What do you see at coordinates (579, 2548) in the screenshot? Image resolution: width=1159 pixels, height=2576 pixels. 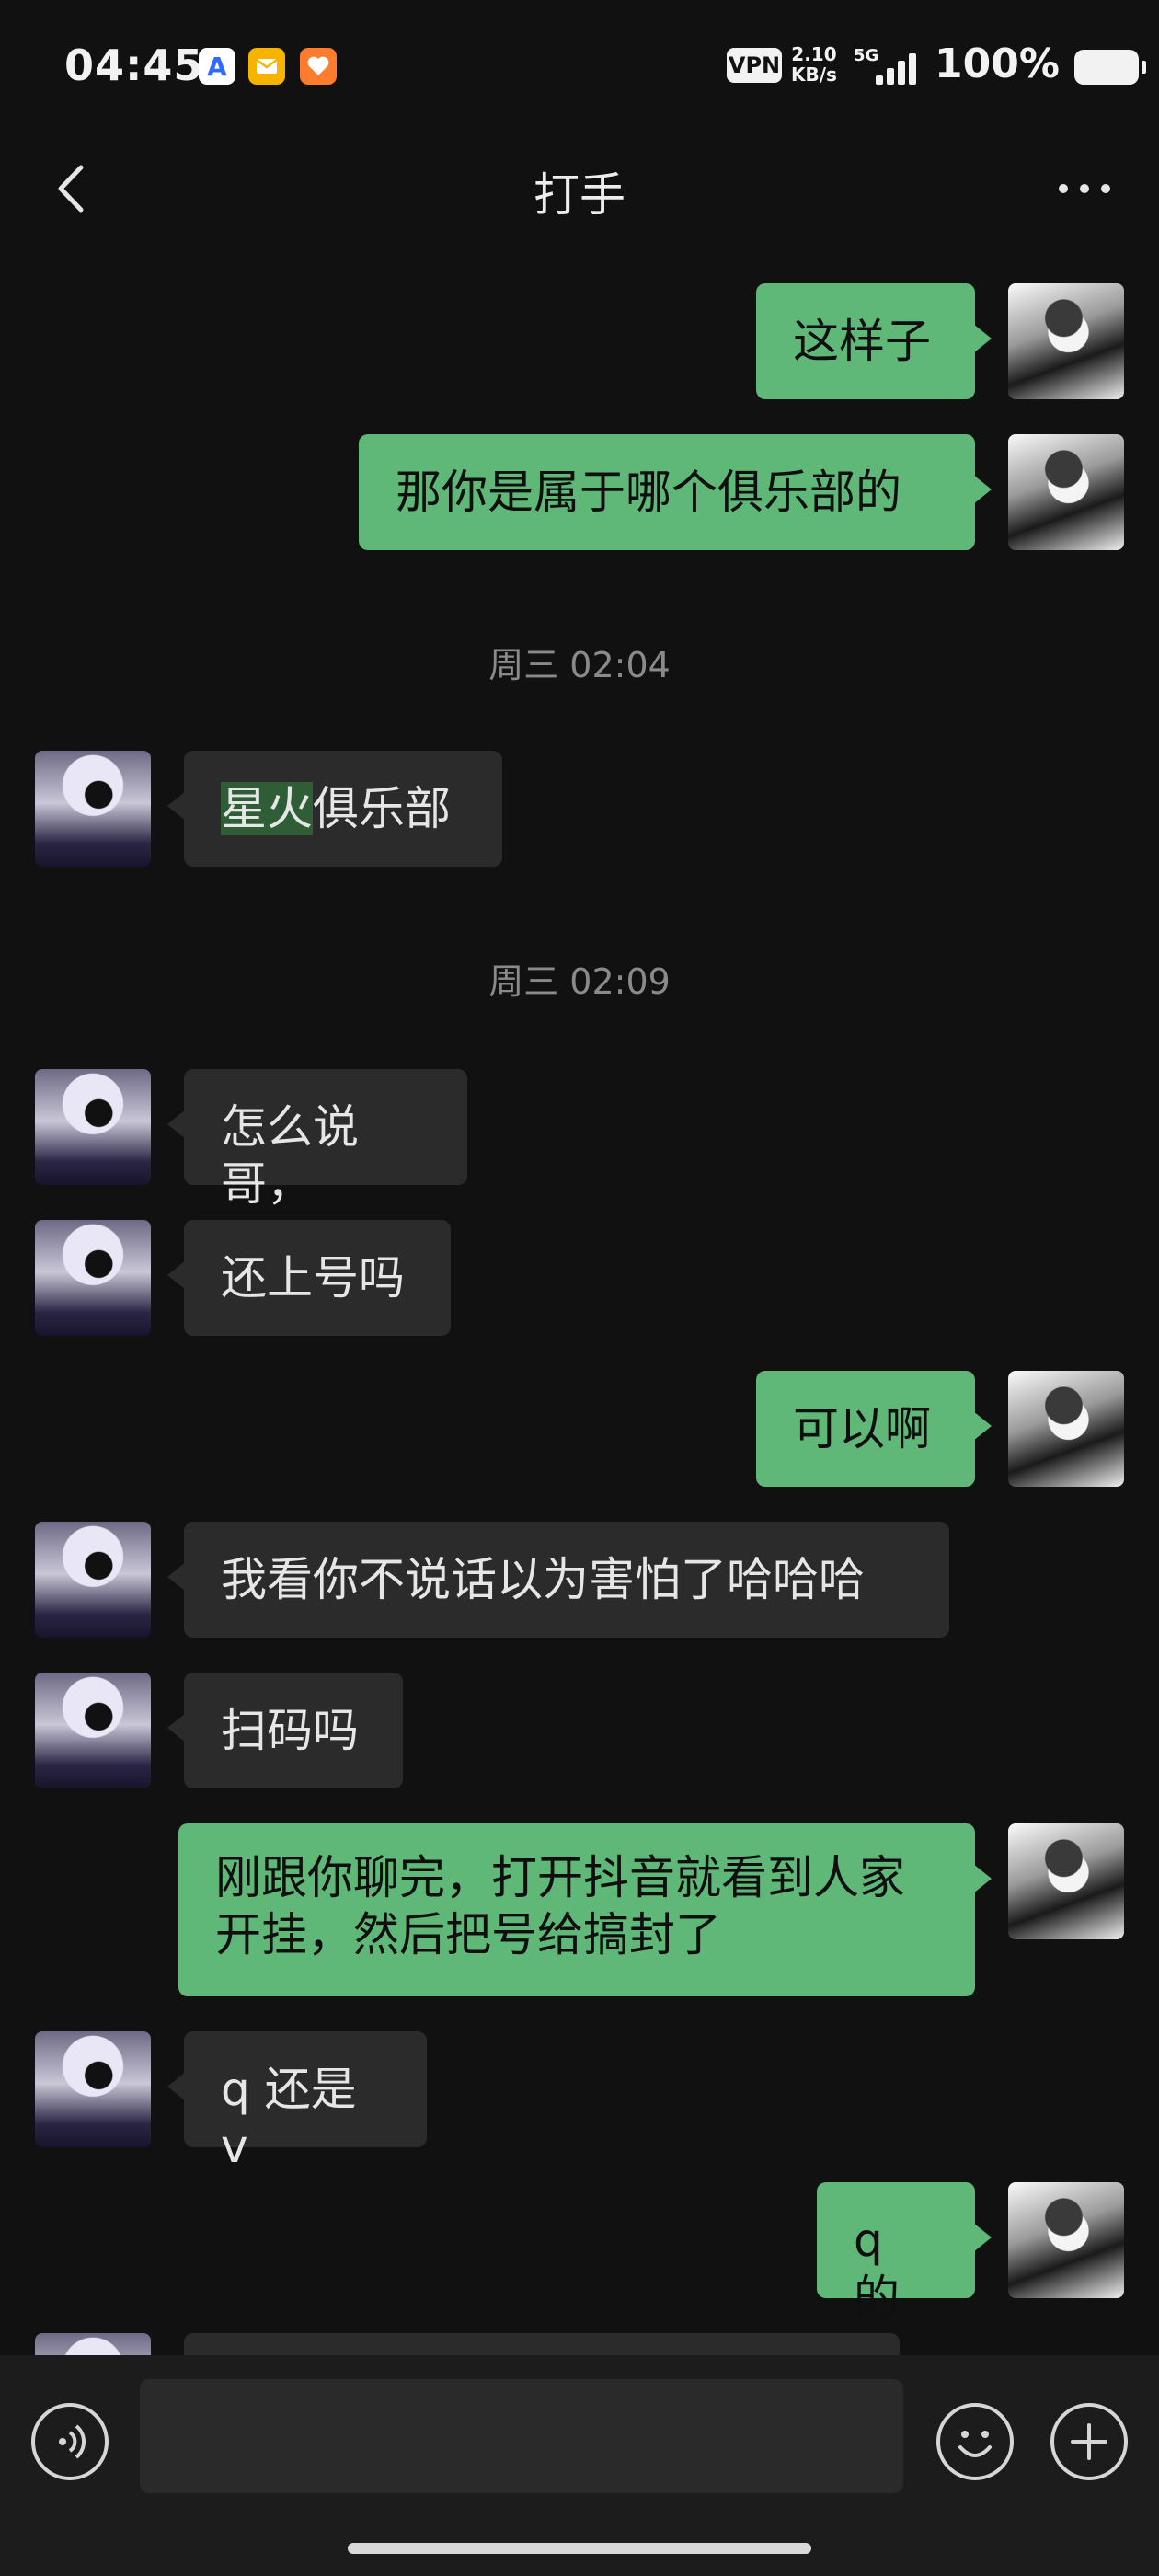 I see `home-indicator` at bounding box center [579, 2548].